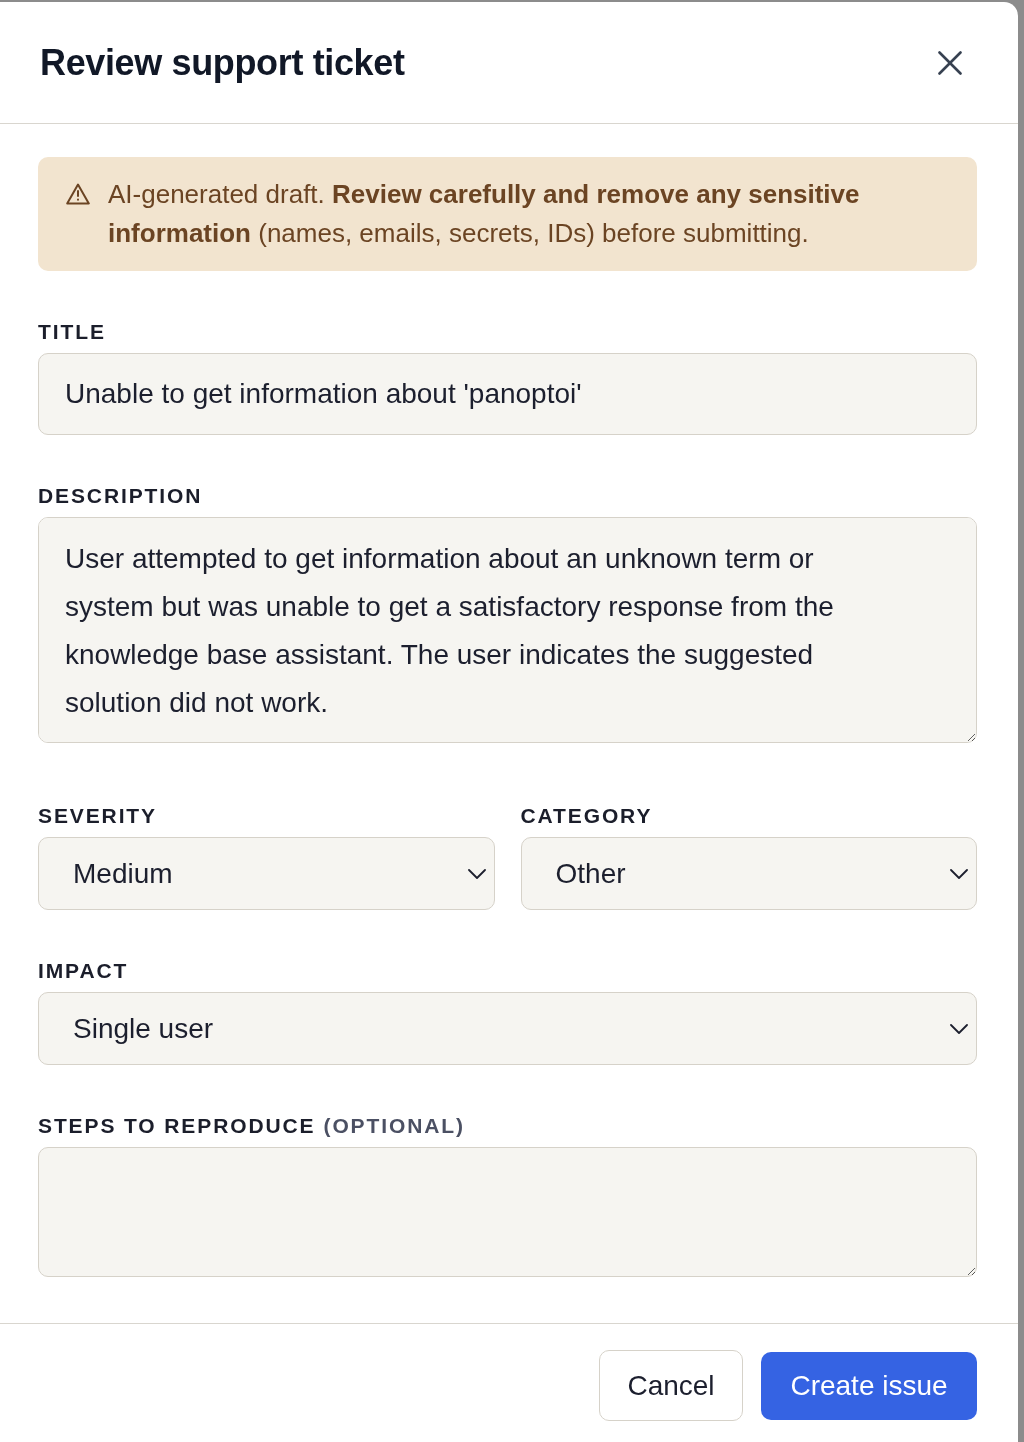 This screenshot has width=1024, height=1442. I want to click on field-label: SEVERITY, so click(97, 816).